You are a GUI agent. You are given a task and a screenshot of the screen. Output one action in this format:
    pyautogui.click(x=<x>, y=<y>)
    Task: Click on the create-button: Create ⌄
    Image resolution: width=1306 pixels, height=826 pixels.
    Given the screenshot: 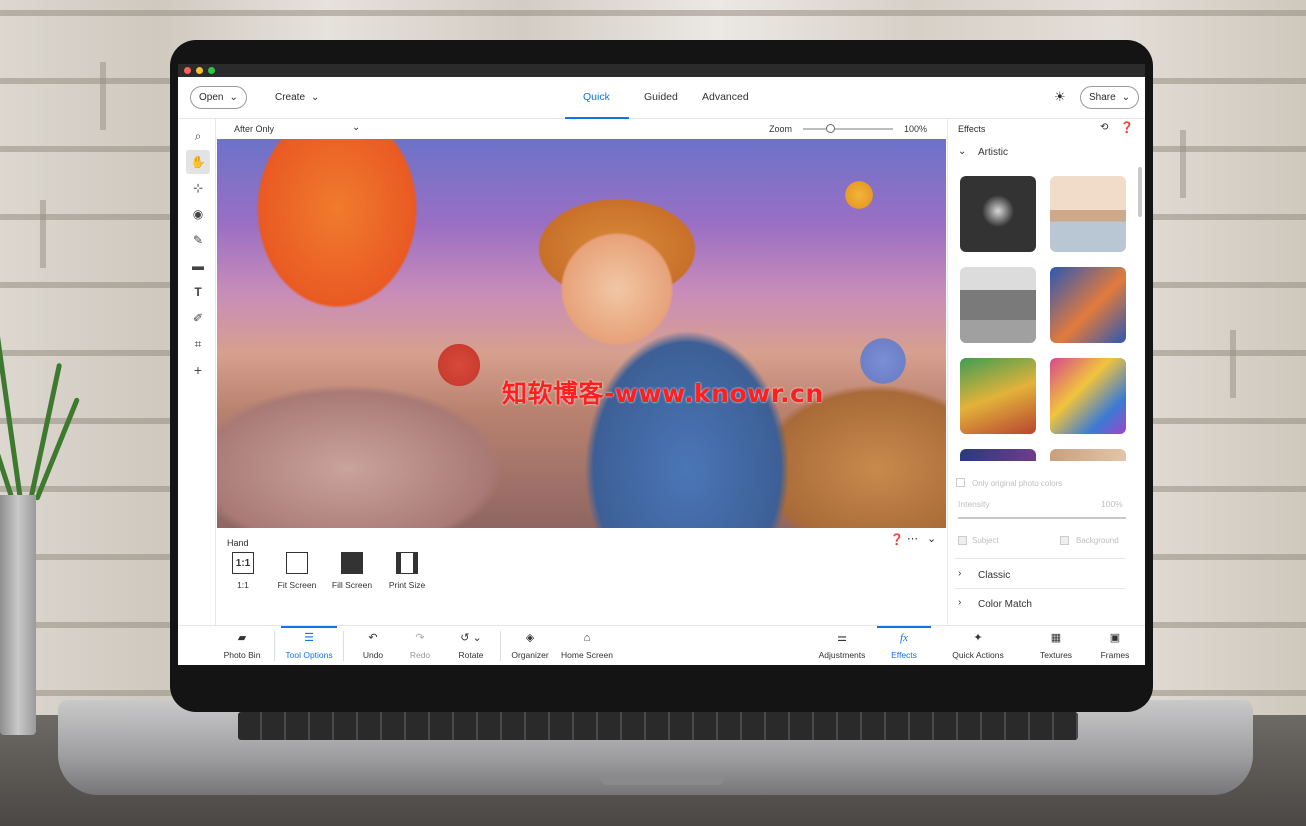 What is the action you would take?
    pyautogui.click(x=297, y=97)
    